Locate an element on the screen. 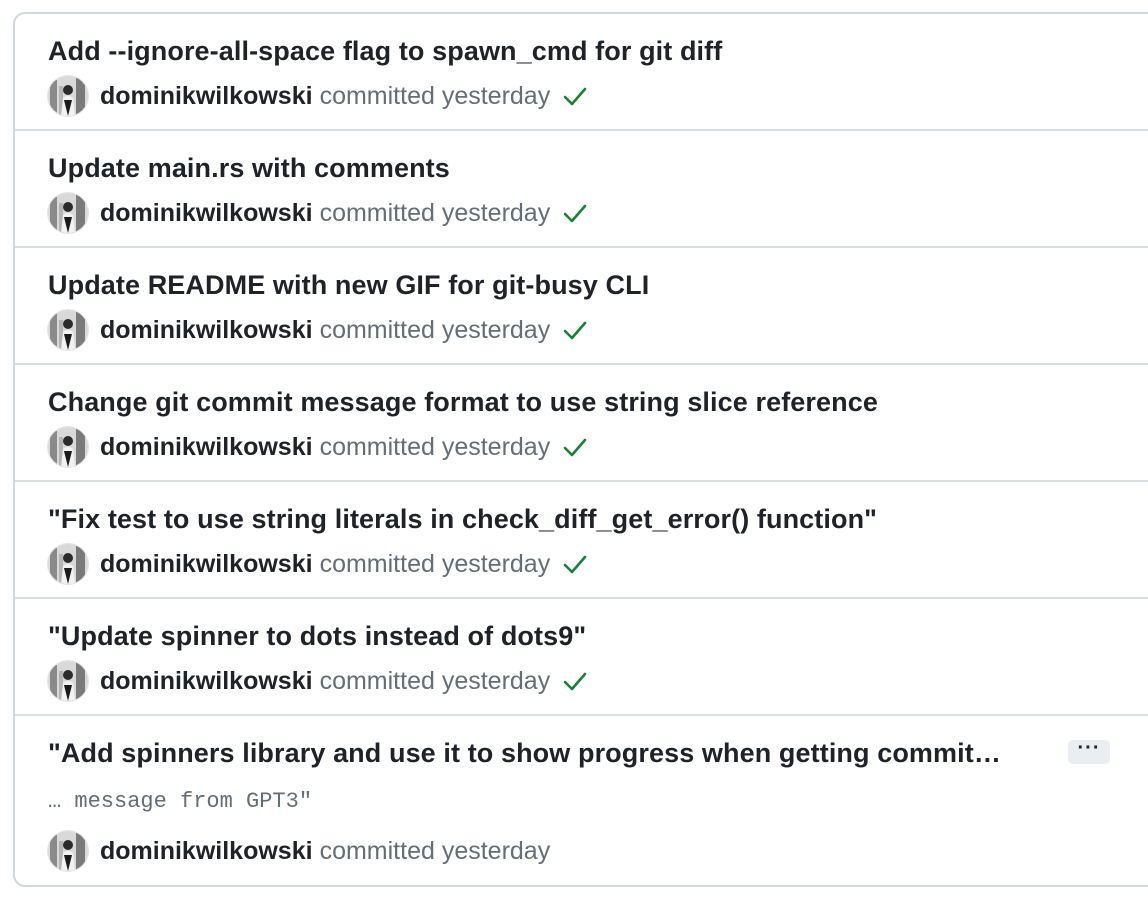 Image resolution: width=1148 pixels, height=904 pixels. commit-message-body: … message from GPT3" is located at coordinates (180, 801).